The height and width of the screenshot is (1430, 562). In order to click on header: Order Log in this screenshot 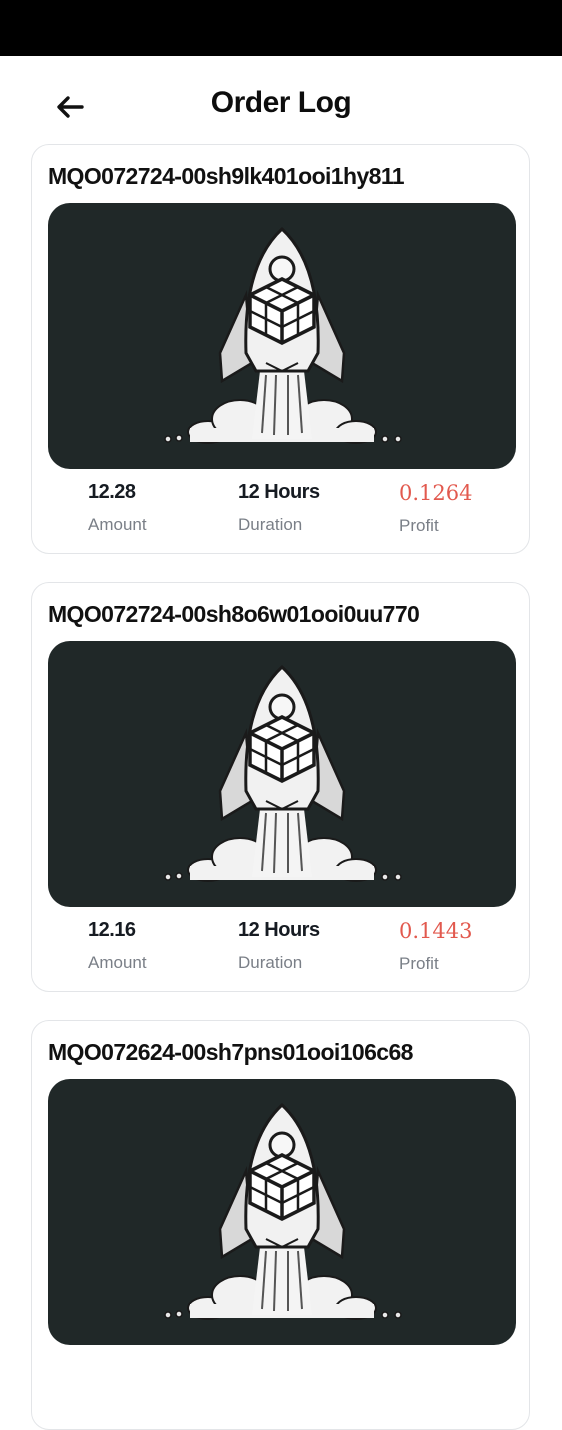, I will do `click(281, 100)`.